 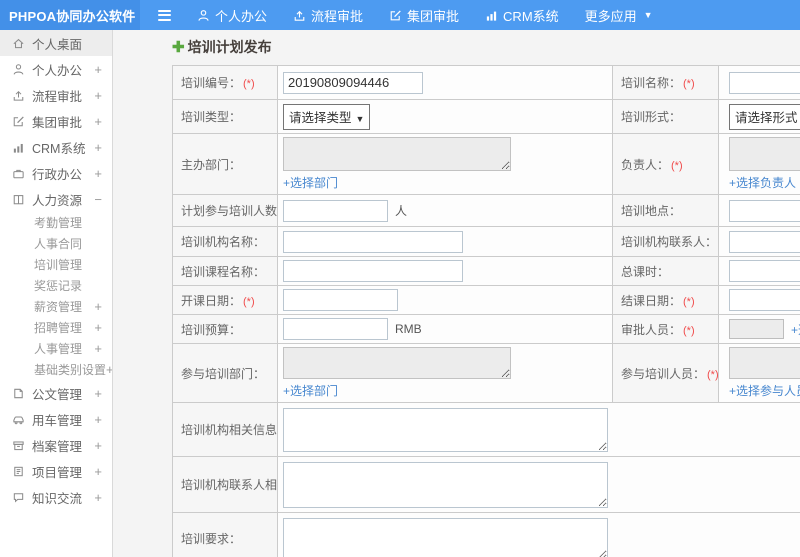 What do you see at coordinates (764, 390) in the screenshot?
I see `select-join-users-link: +选择参与人员` at bounding box center [764, 390].